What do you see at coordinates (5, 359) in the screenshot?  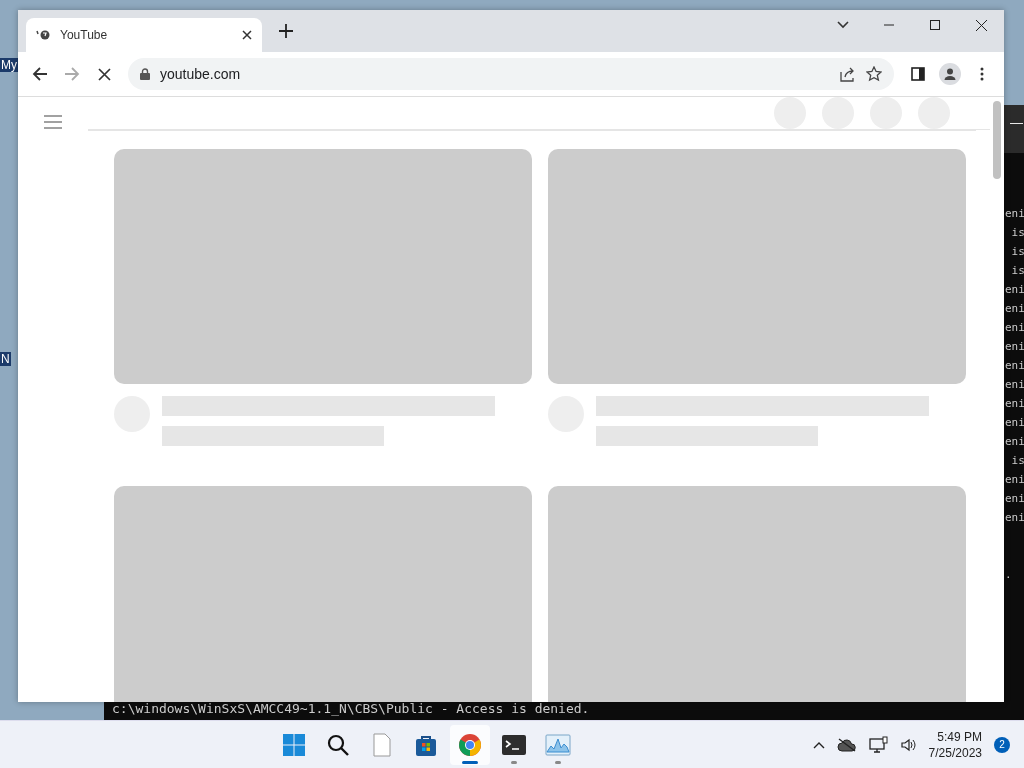 I see `desktop-icon-label: N` at bounding box center [5, 359].